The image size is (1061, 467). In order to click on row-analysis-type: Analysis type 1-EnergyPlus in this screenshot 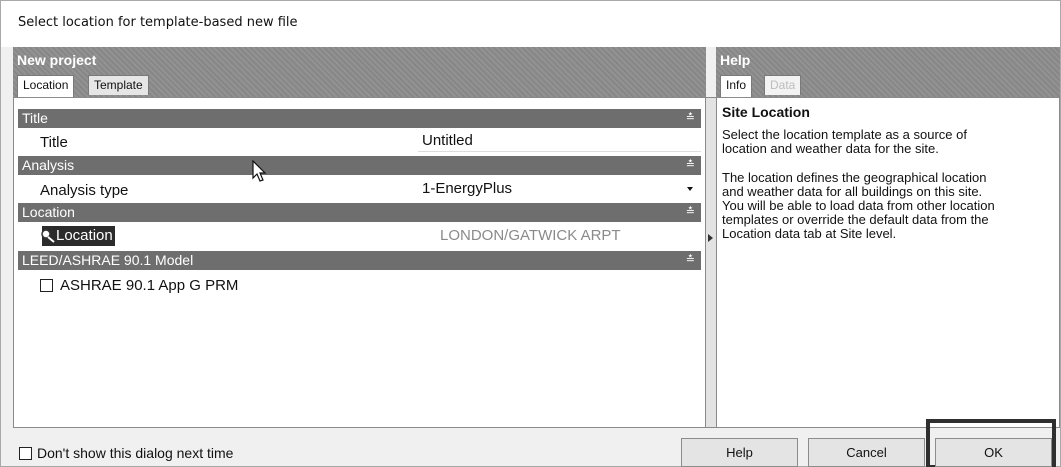, I will do `click(359, 190)`.